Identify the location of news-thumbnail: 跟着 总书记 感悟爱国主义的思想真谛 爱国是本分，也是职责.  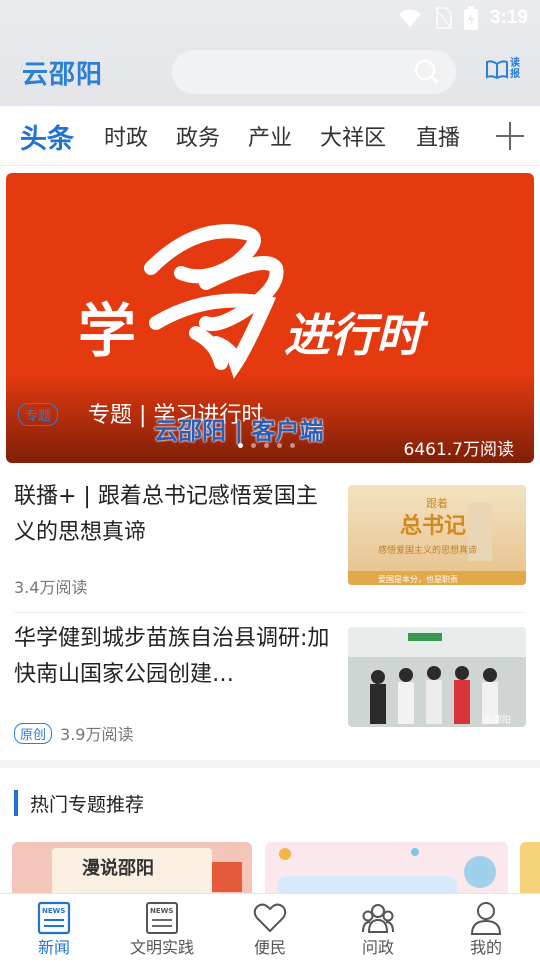
(437, 535).